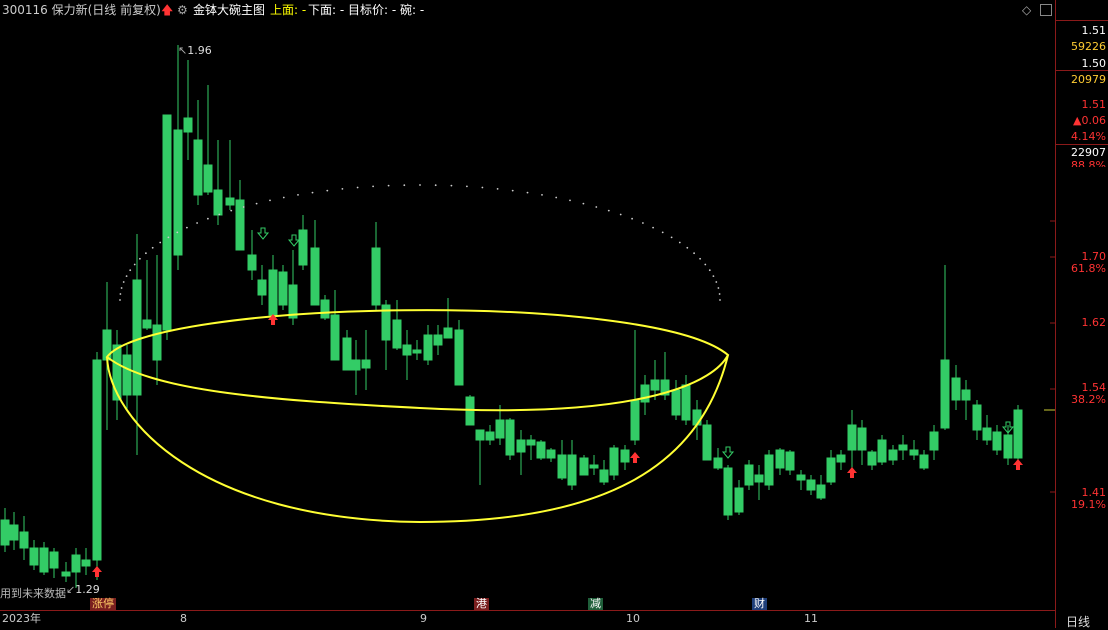  Describe the element at coordinates (1094, 63) in the screenshot. I see `quote-price-2: 1.50` at that location.